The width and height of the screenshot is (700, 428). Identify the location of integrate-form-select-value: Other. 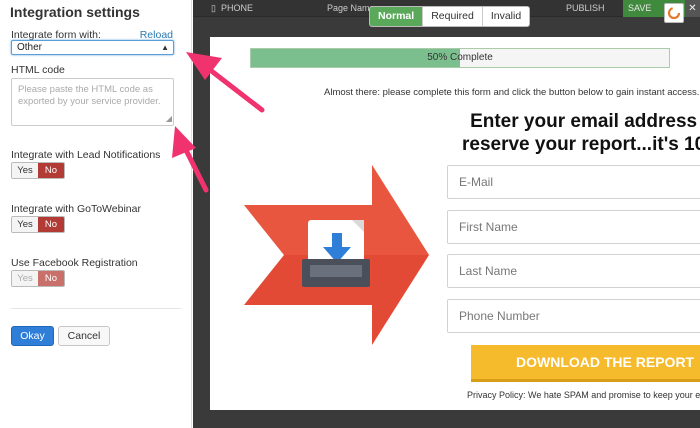
(30, 47).